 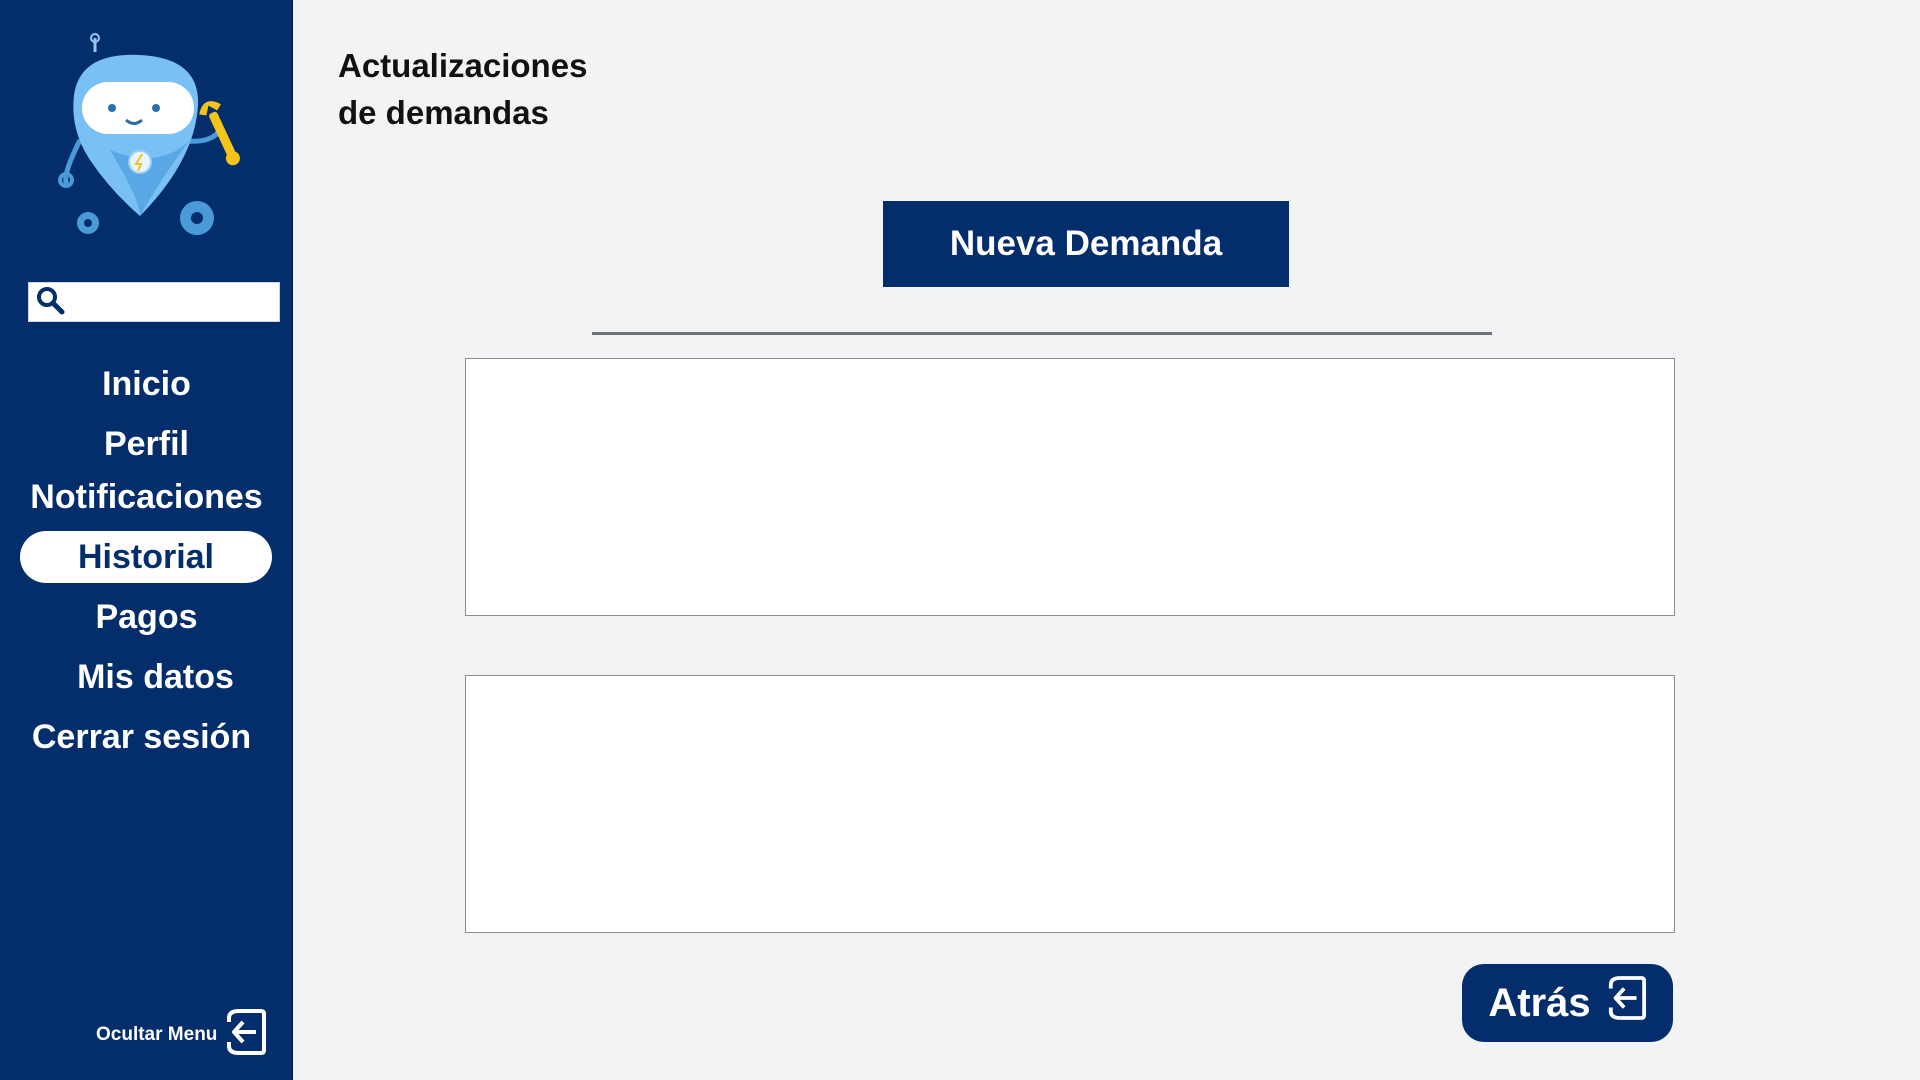 I want to click on nav-item-perfil: Perfil, so click(x=146, y=444).